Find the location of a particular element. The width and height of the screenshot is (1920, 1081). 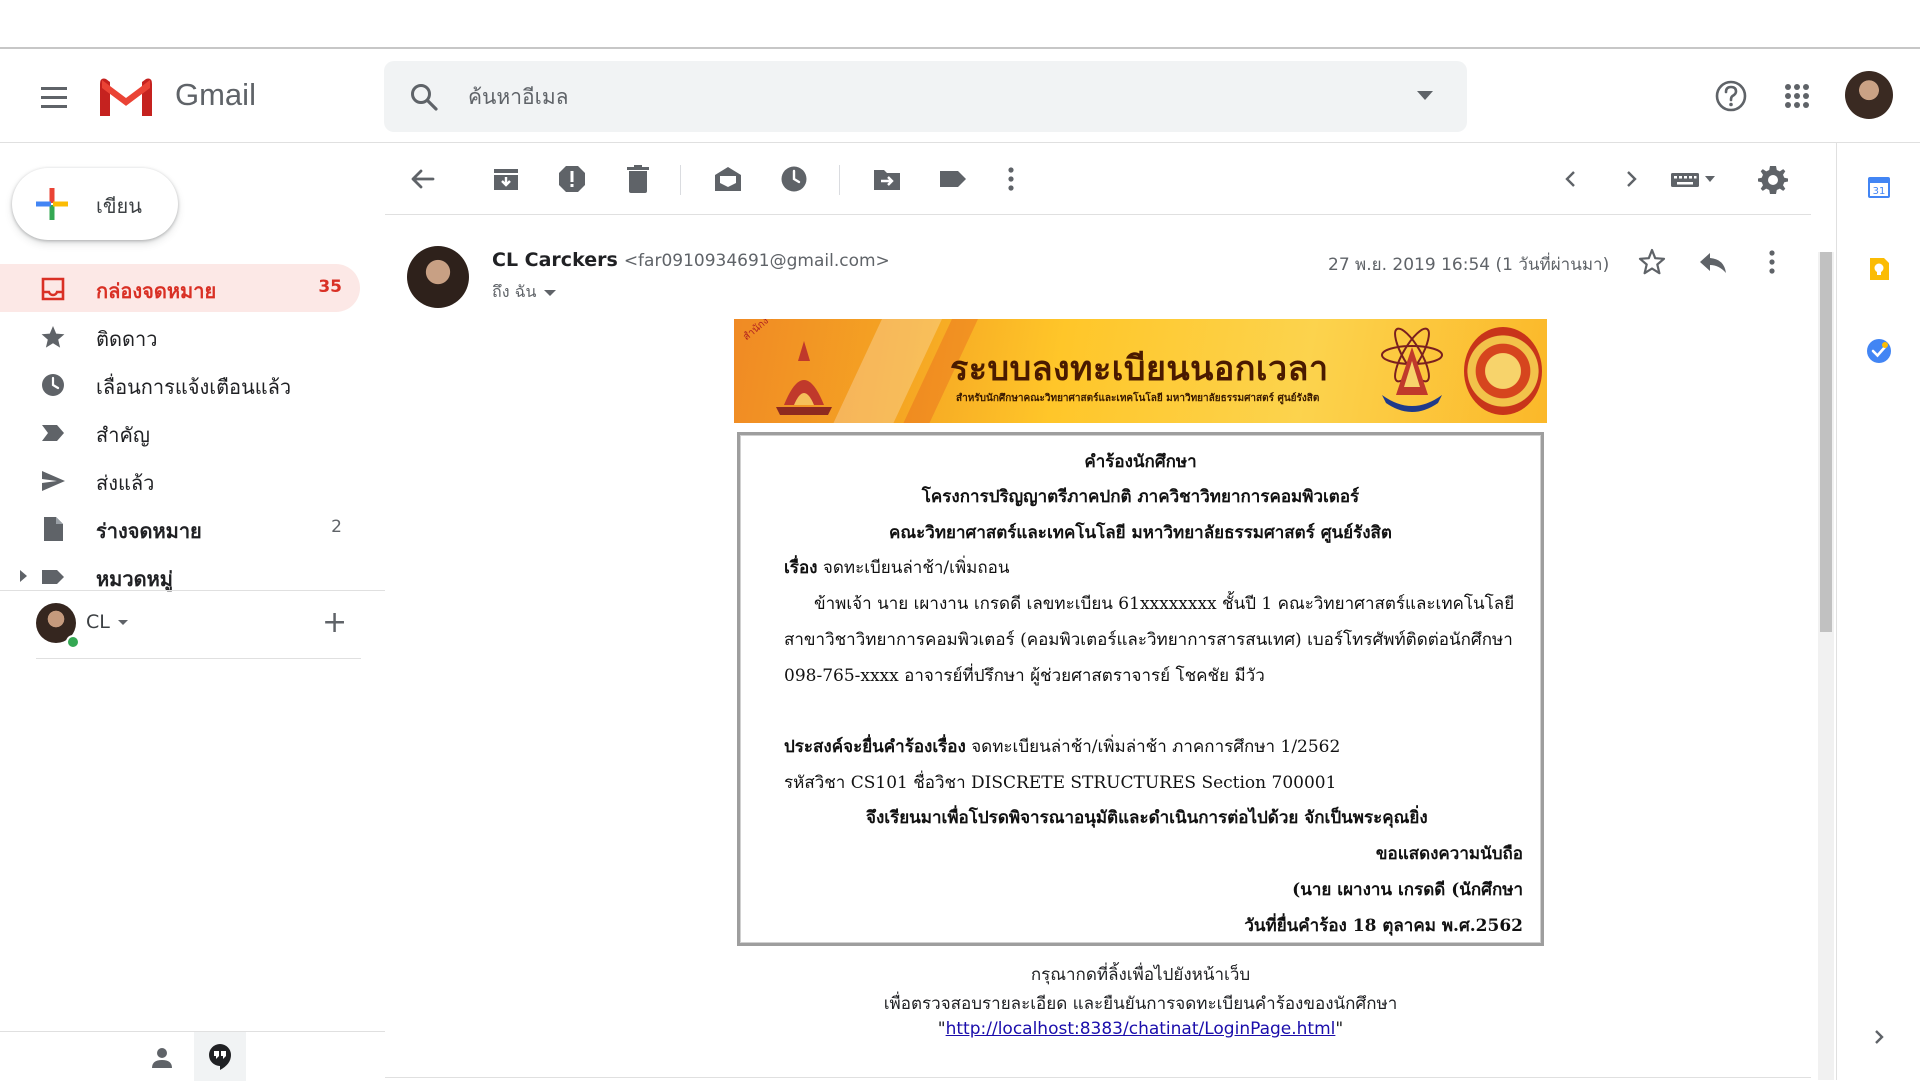

app-header: Gmail is located at coordinates (960, 96).